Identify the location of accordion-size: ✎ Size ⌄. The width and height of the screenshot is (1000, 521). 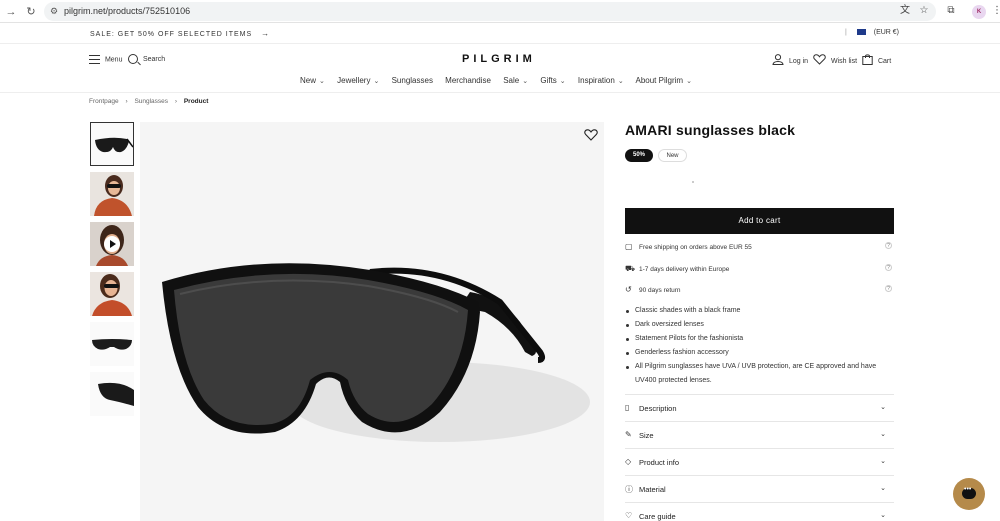
(759, 434).